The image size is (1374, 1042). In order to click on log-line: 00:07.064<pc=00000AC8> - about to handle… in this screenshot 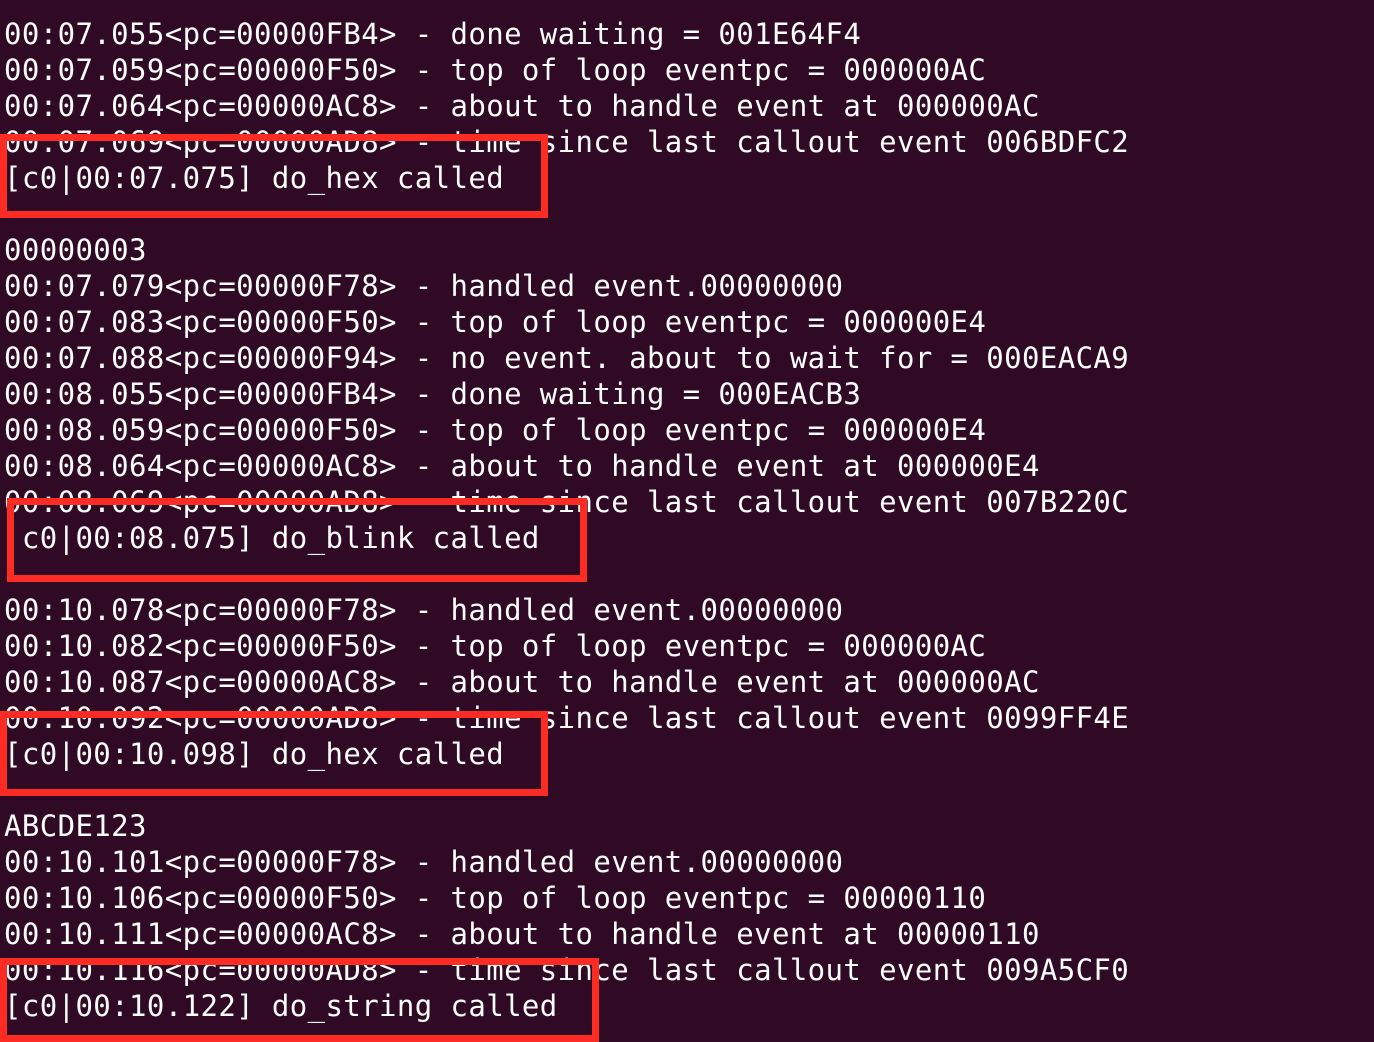, I will do `click(522, 106)`.